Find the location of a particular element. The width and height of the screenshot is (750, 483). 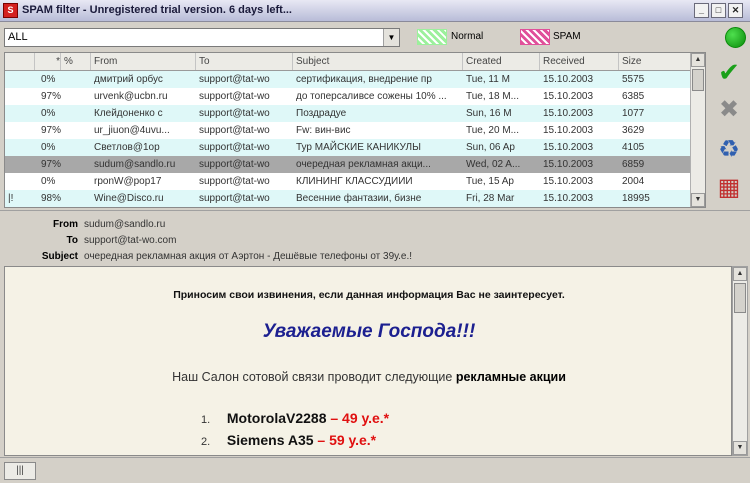

col-header-from: From is located at coordinates (143, 61).